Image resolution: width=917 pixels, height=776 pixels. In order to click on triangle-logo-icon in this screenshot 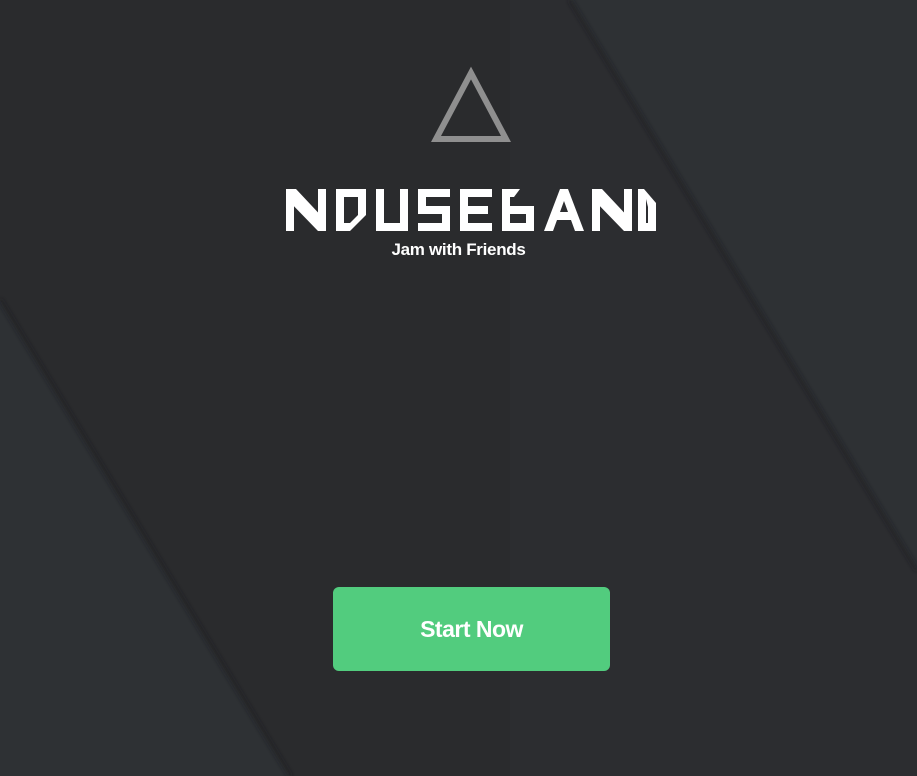, I will do `click(471, 104)`.